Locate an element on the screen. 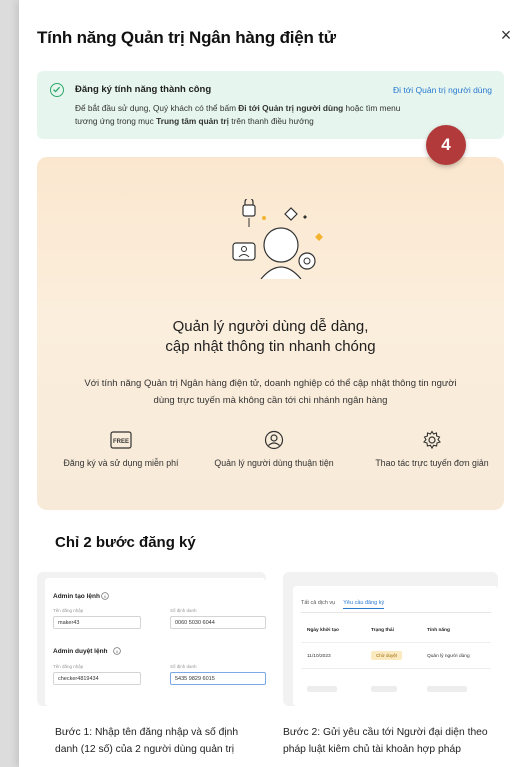 The image size is (527, 767). checker-username-input: checker4819434 is located at coordinates (97, 678).